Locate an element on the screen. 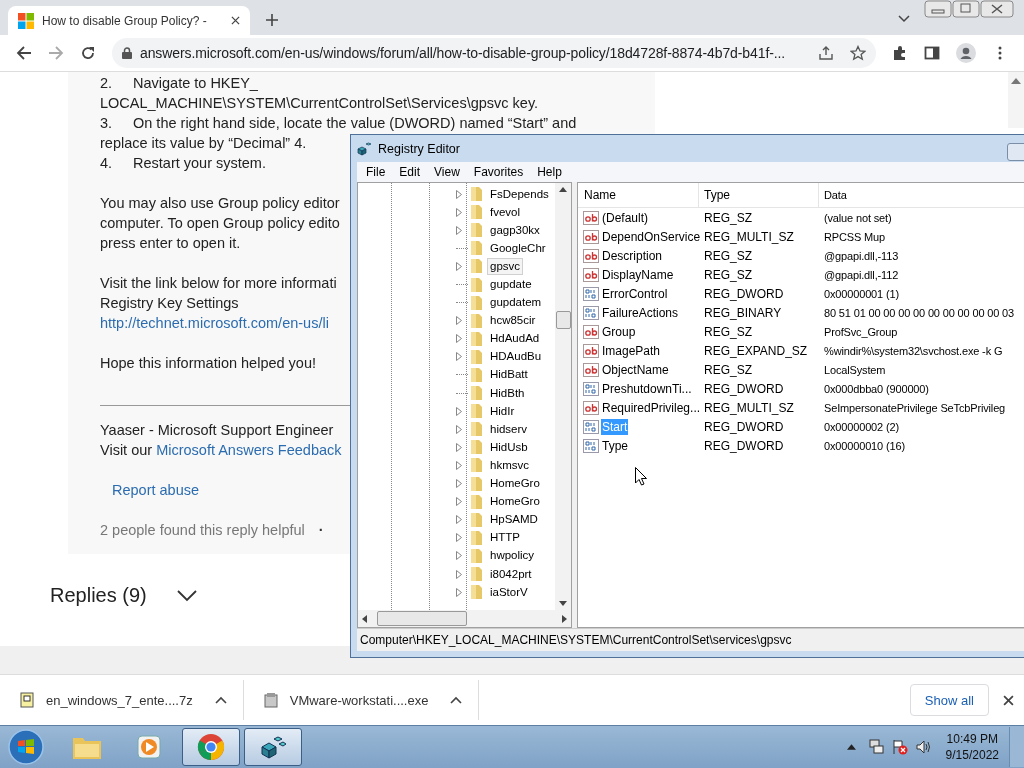  string-value-icon is located at coordinates (591, 407).